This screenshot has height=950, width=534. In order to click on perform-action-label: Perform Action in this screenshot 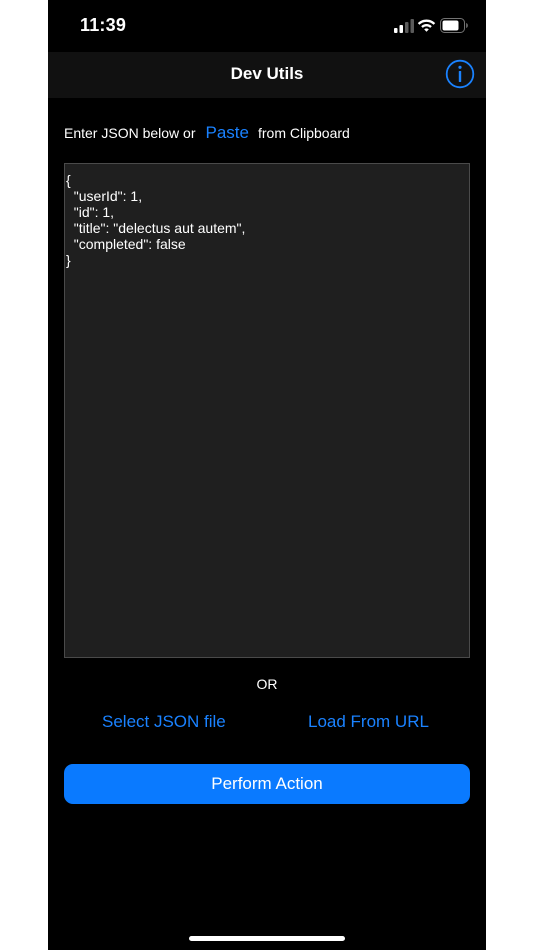, I will do `click(267, 783)`.